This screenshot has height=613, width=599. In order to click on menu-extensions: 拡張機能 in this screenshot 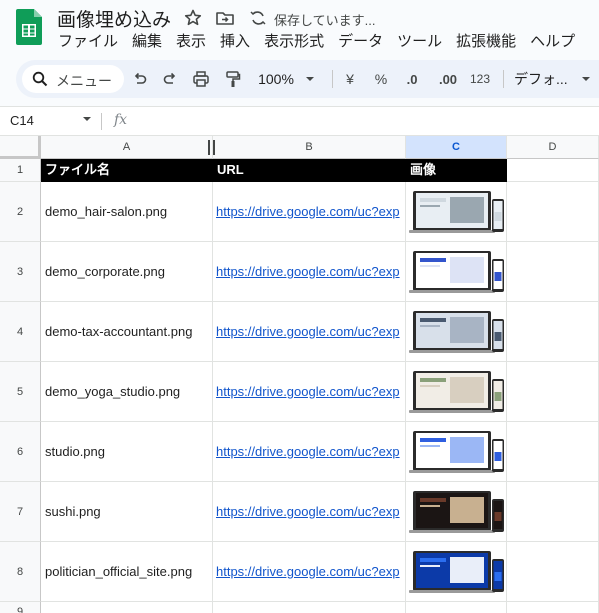, I will do `click(486, 42)`.